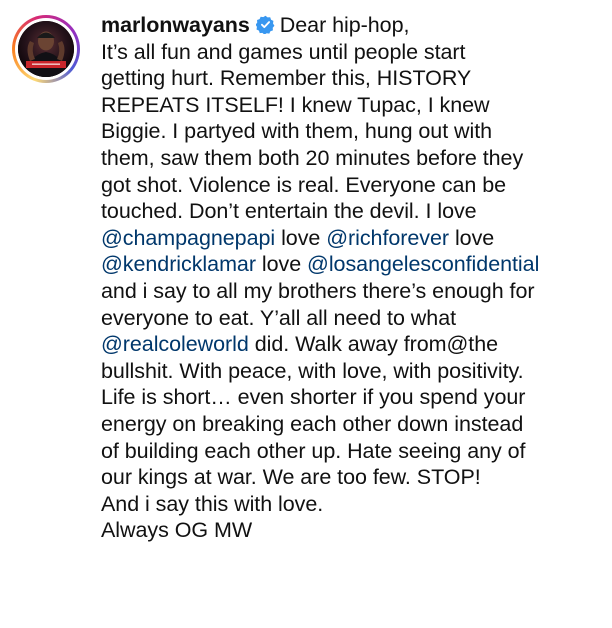  I want to click on caption-line: marlonwayans Dear hip-hop,, so click(351, 25).